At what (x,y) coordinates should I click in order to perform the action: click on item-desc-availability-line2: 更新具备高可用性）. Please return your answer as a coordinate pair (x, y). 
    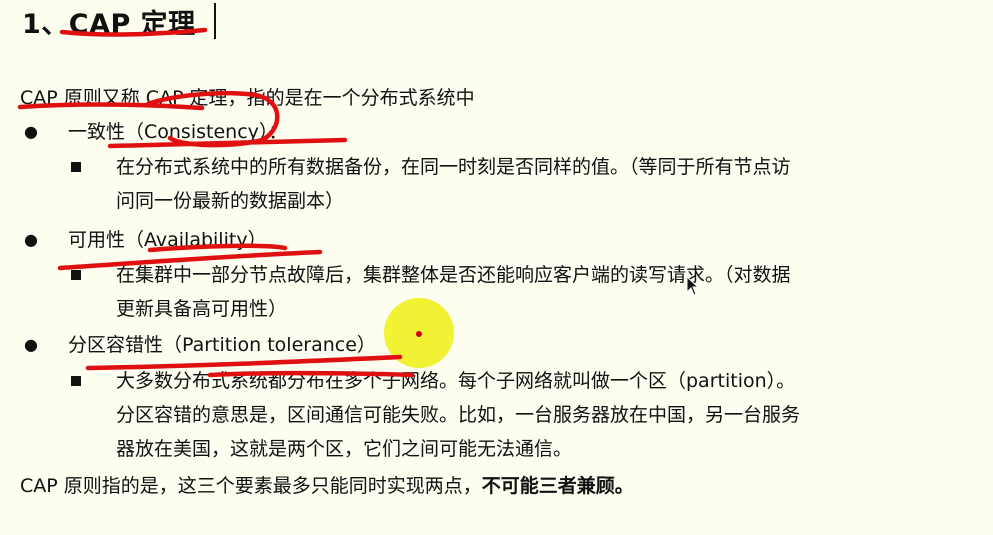
    Looking at the image, I should click on (202, 309).